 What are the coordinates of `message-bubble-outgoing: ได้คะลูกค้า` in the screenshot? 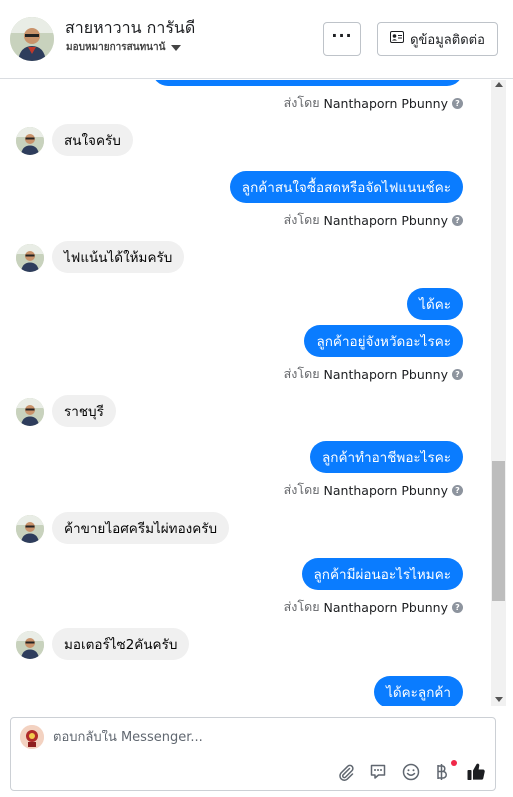 It's located at (418, 691).